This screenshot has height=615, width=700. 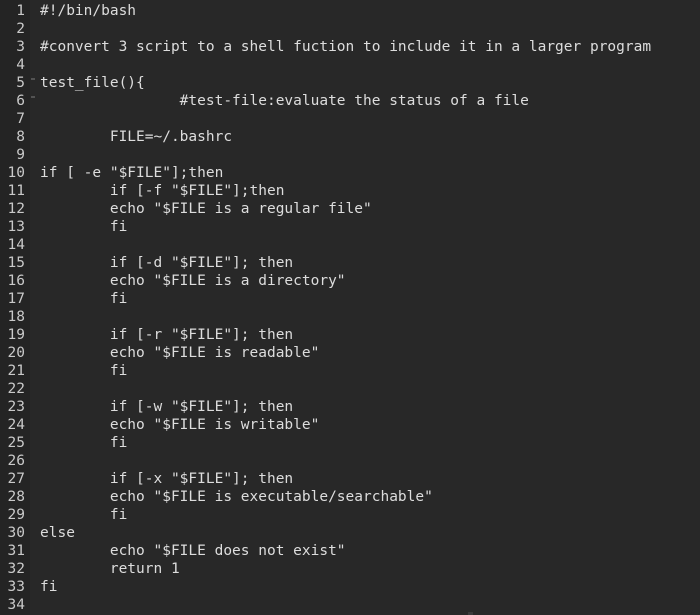 I want to click on line-number: 27, so click(x=16, y=479).